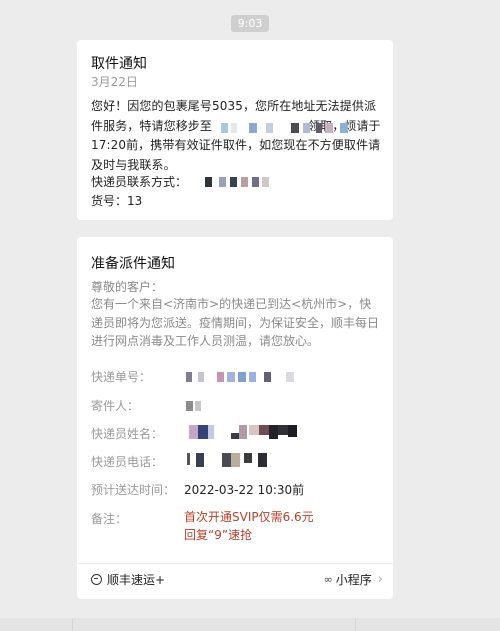 This screenshot has height=631, width=500. Describe the element at coordinates (114, 82) in the screenshot. I see `card-date: 3月22日` at that location.